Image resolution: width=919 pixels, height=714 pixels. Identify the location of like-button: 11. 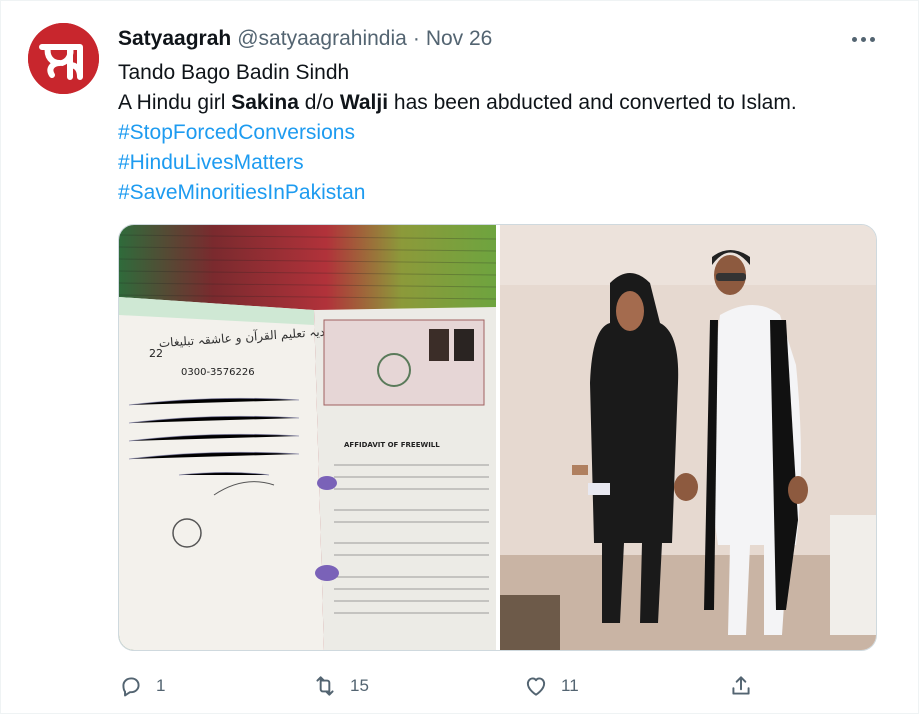
(551, 686).